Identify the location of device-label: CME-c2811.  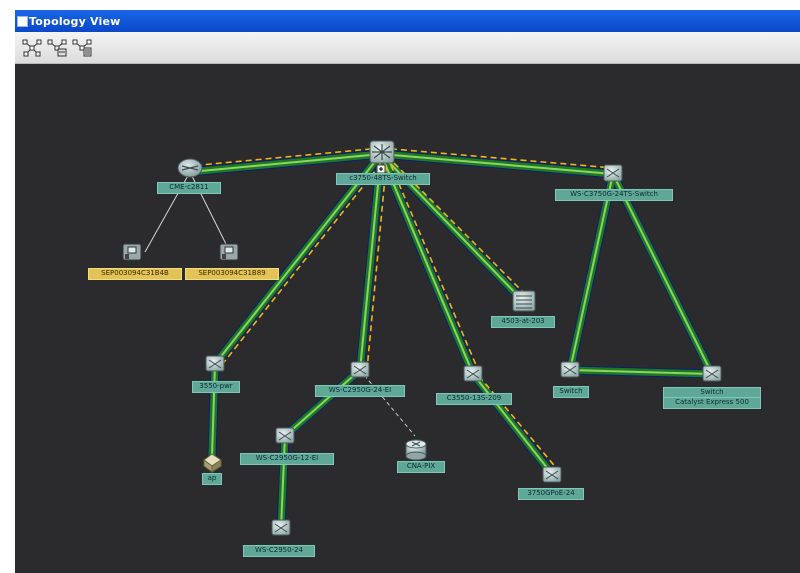
(189, 188).